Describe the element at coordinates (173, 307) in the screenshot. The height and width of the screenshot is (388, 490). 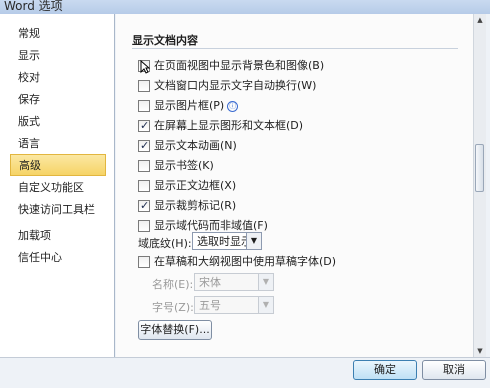
I see `font-size-label: 字号(Z):` at that location.